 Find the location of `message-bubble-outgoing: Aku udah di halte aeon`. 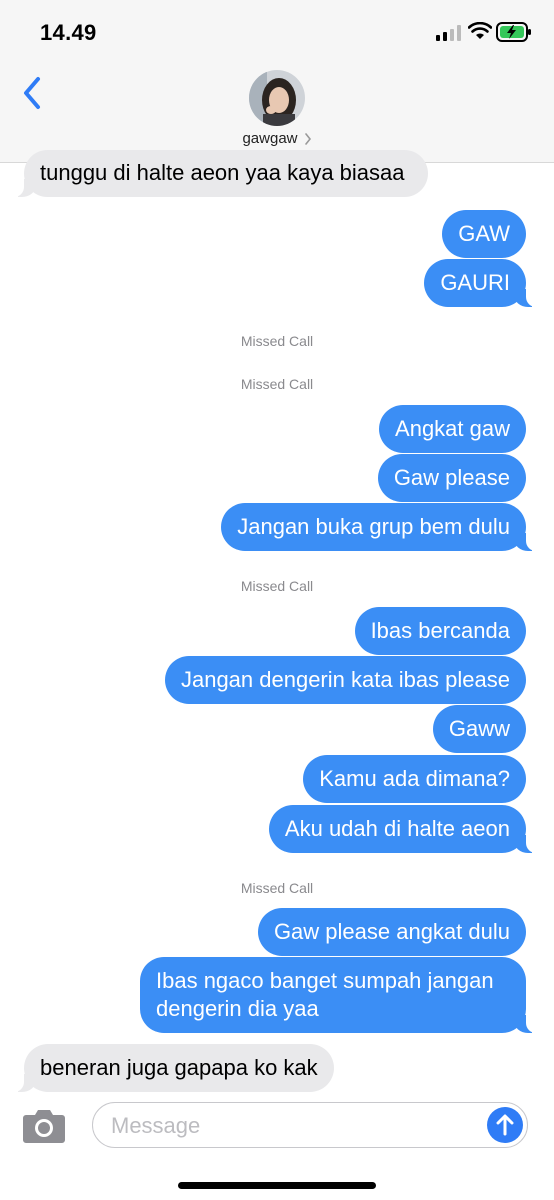

message-bubble-outgoing: Aku udah di halte aeon is located at coordinates (404, 829).